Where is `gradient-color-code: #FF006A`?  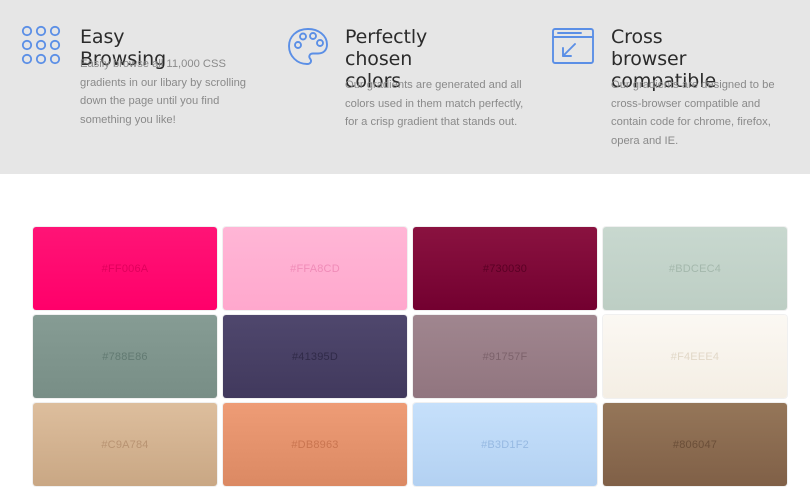
gradient-color-code: #FF006A is located at coordinates (125, 268).